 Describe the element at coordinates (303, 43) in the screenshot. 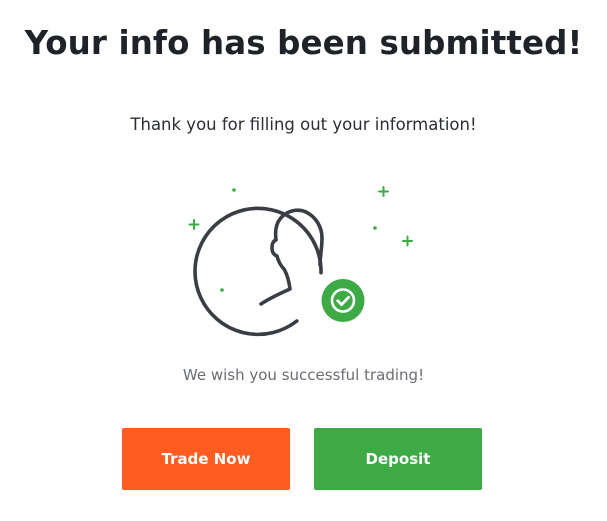

I see `page-title: Your info has been submitted!` at that location.